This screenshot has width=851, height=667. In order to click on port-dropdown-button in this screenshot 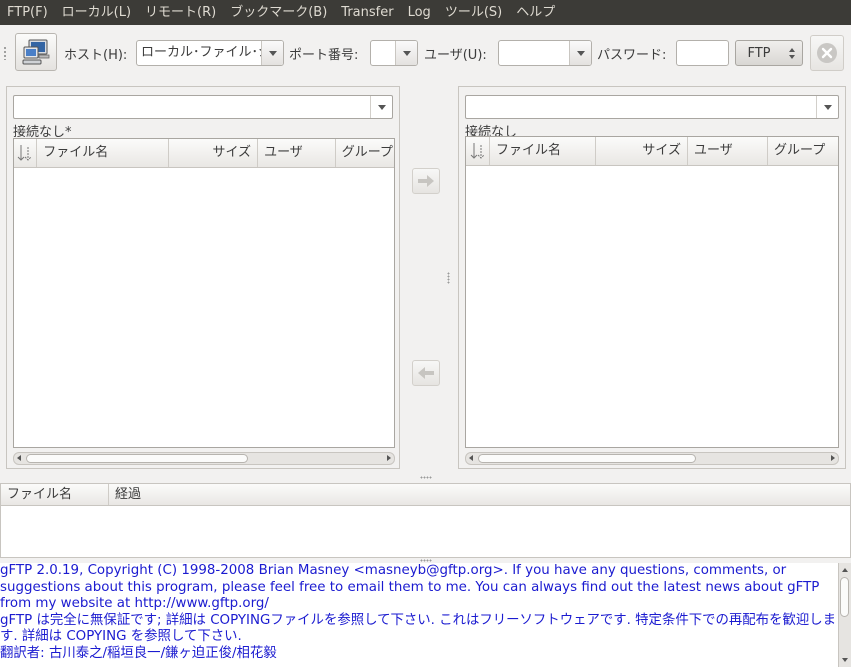, I will do `click(406, 53)`.